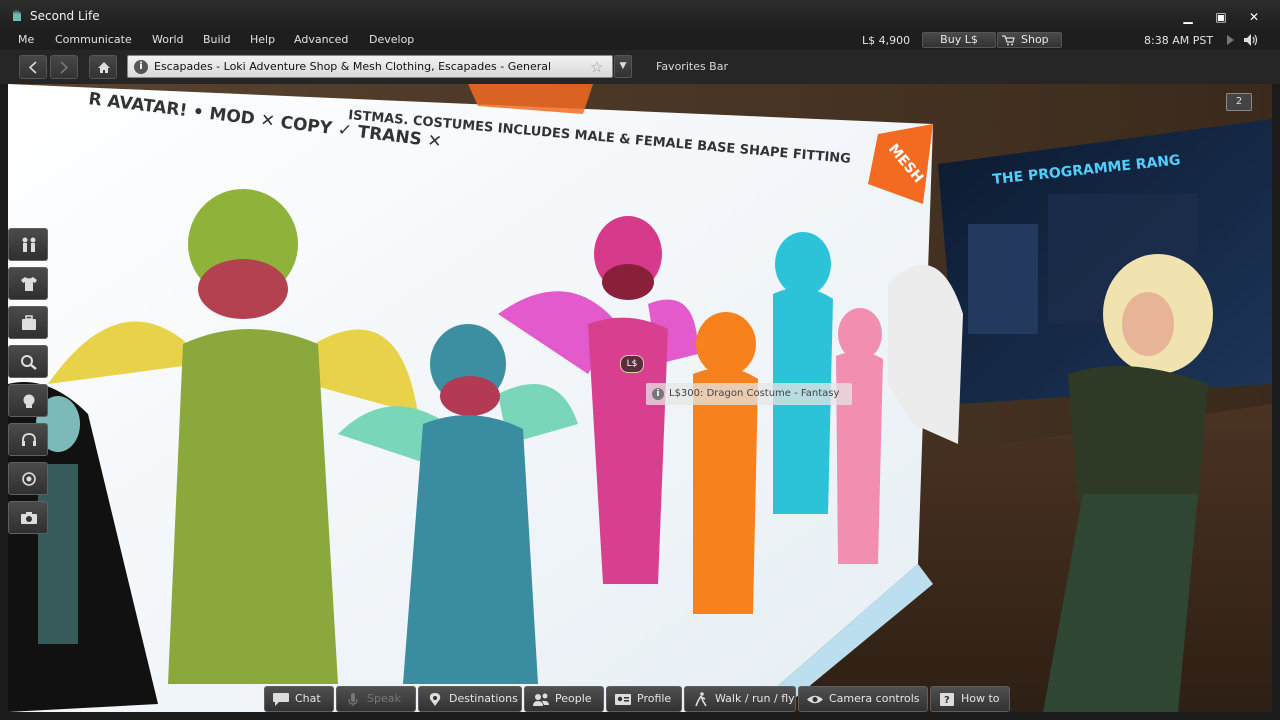 The width and height of the screenshot is (1280, 720). What do you see at coordinates (1254, 17) in the screenshot?
I see `close-button: ✕` at bounding box center [1254, 17].